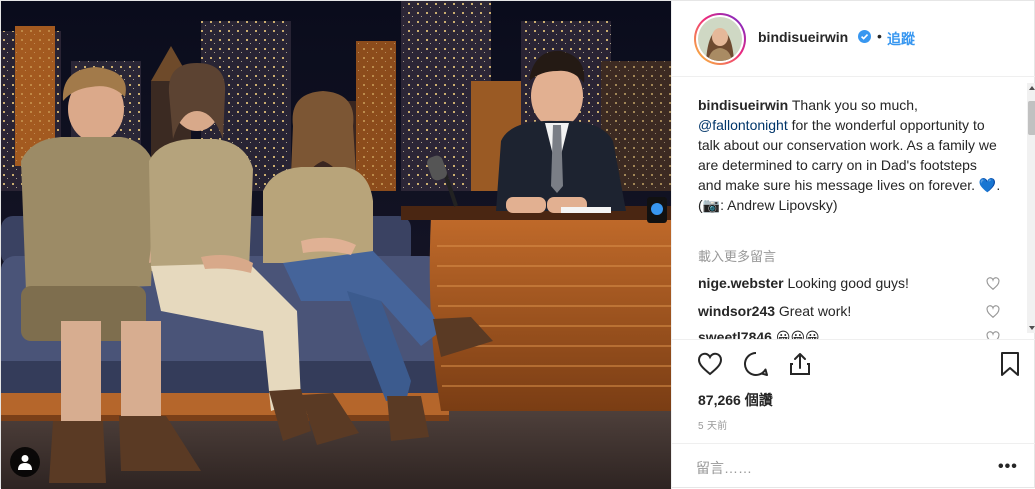 The image size is (1035, 489). What do you see at coordinates (735, 334) in the screenshot?
I see `comment-username: sweetl7846` at bounding box center [735, 334].